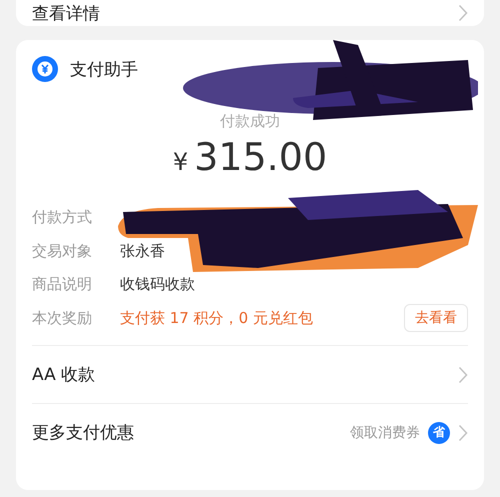 This screenshot has width=500, height=497. What do you see at coordinates (385, 433) in the screenshot?
I see `coupon-hint: 领取消费券` at bounding box center [385, 433].